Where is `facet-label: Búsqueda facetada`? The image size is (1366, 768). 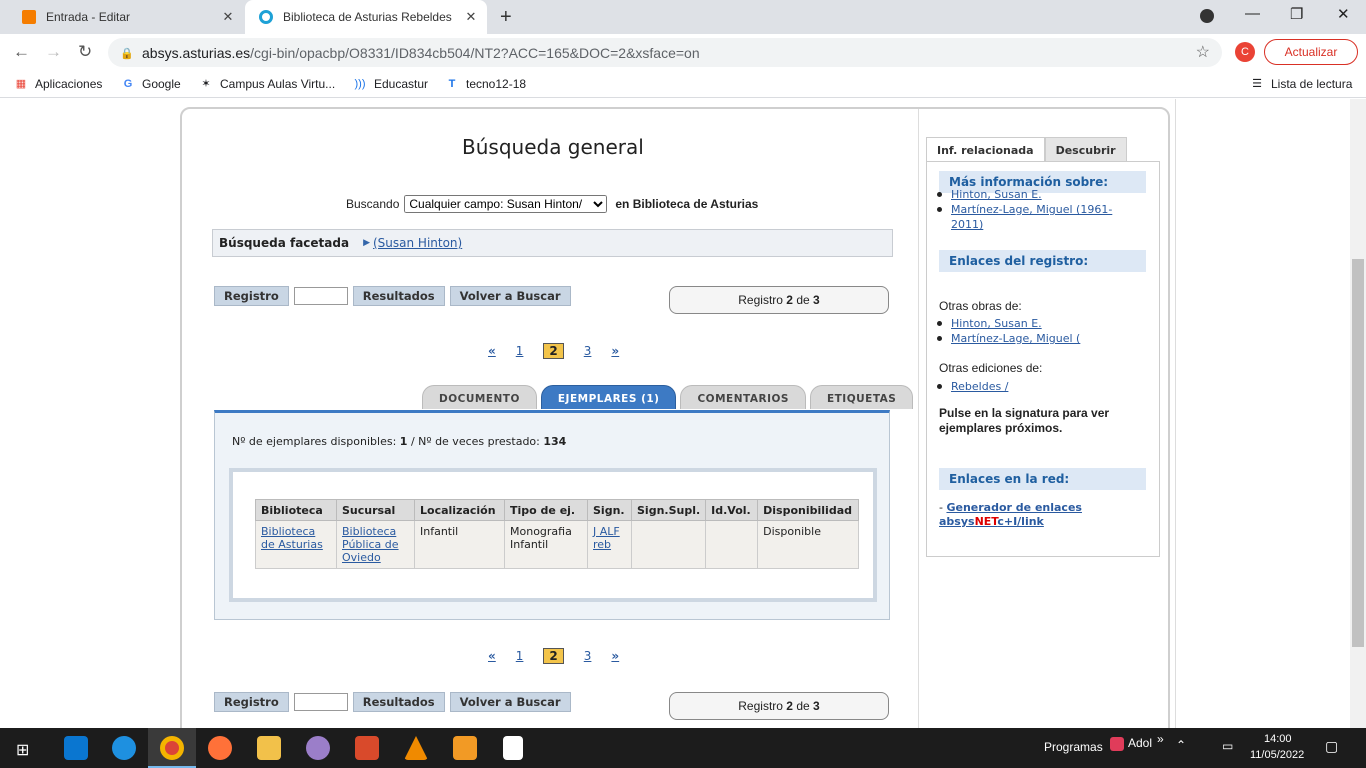 facet-label: Búsqueda facetada is located at coordinates (284, 243).